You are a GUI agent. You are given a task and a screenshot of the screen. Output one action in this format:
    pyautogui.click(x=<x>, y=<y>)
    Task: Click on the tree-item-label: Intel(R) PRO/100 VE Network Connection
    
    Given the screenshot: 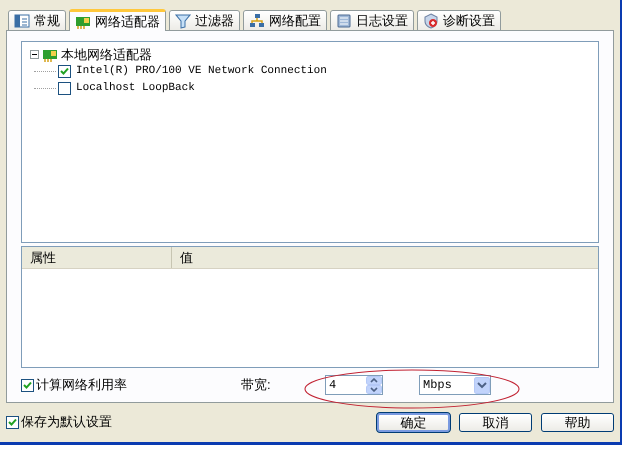 What is the action you would take?
    pyautogui.click(x=201, y=71)
    